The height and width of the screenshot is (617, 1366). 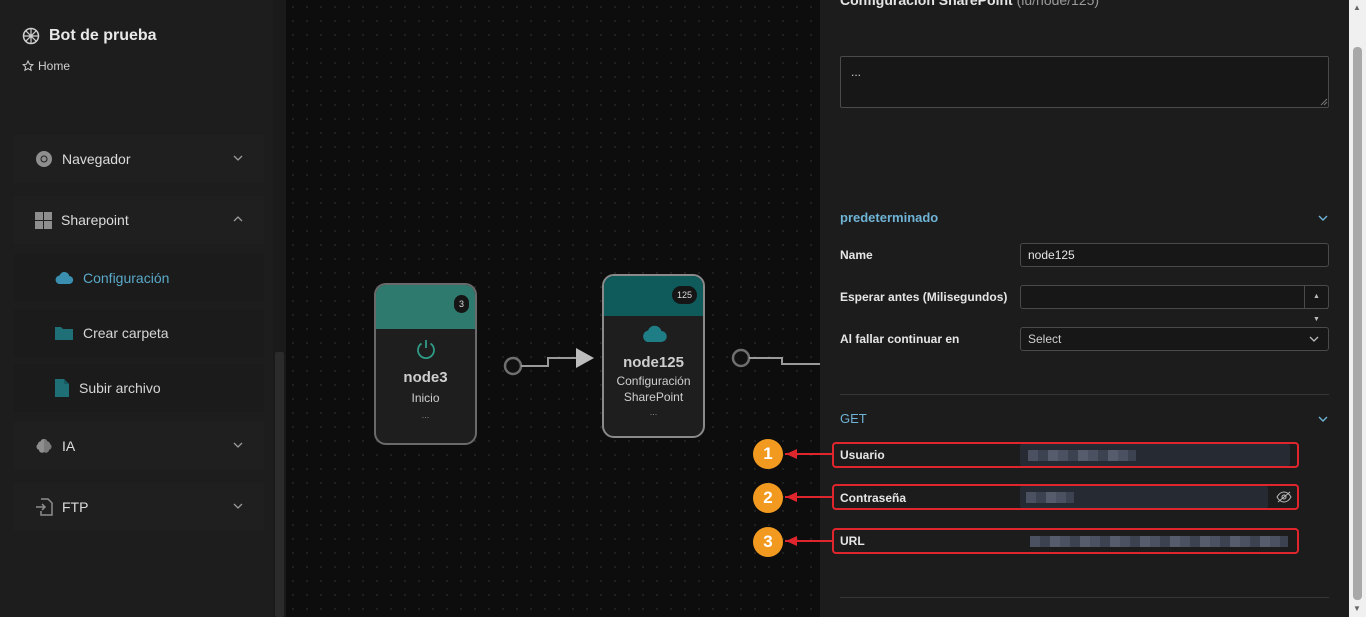 What do you see at coordinates (768, 498) in the screenshot?
I see `annotation-marker-2: 2` at bounding box center [768, 498].